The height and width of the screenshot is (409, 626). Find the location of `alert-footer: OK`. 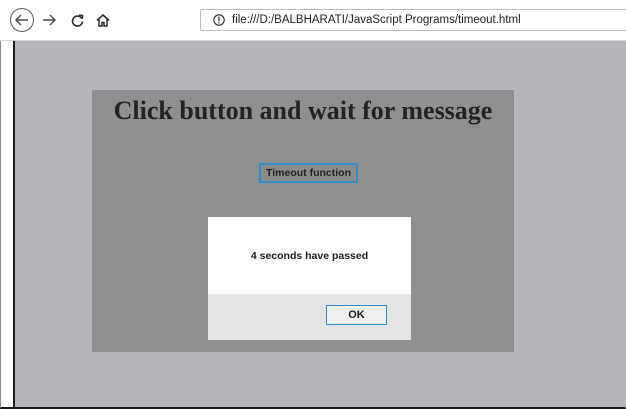

alert-footer: OK is located at coordinates (309, 317).